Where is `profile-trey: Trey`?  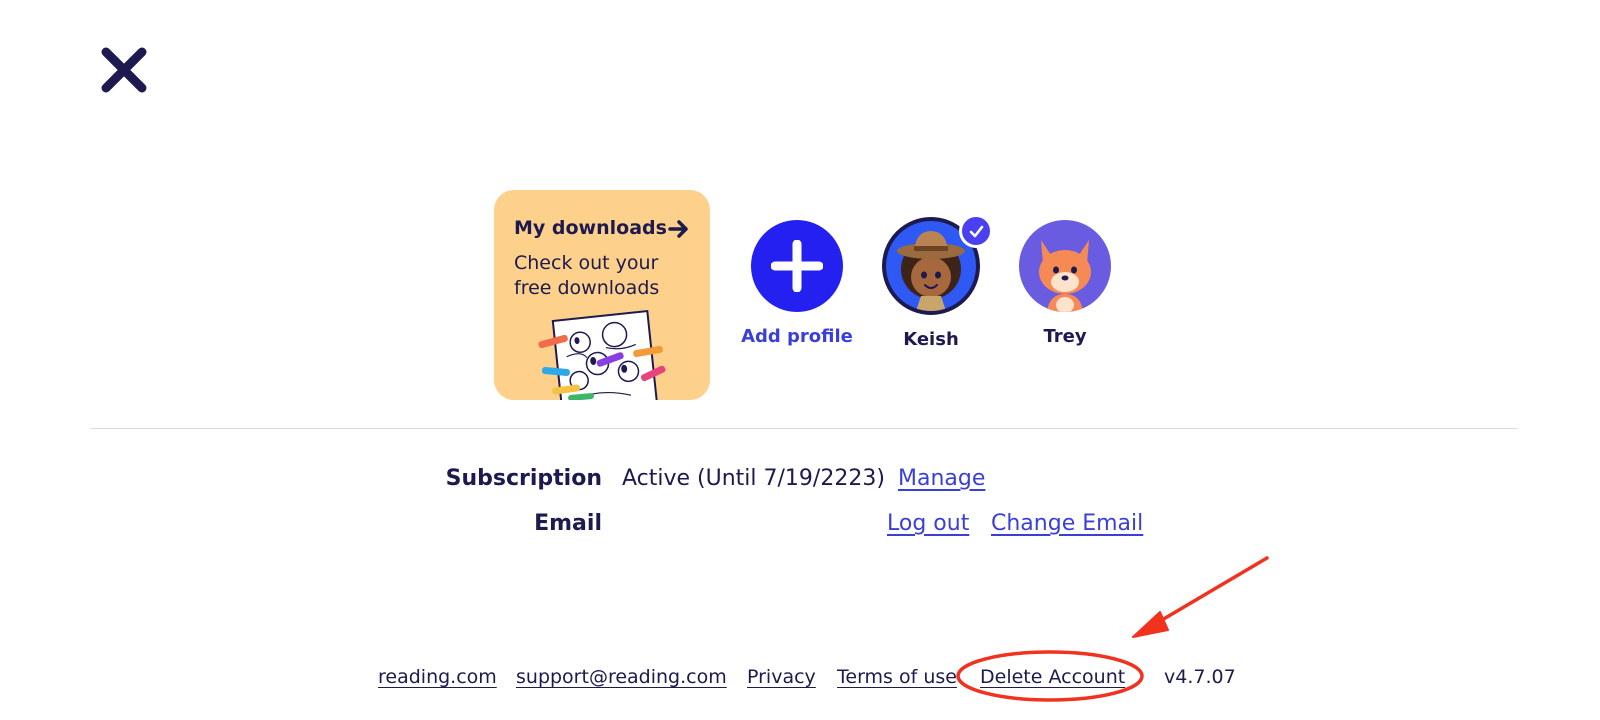
profile-trey: Trey is located at coordinates (1065, 283).